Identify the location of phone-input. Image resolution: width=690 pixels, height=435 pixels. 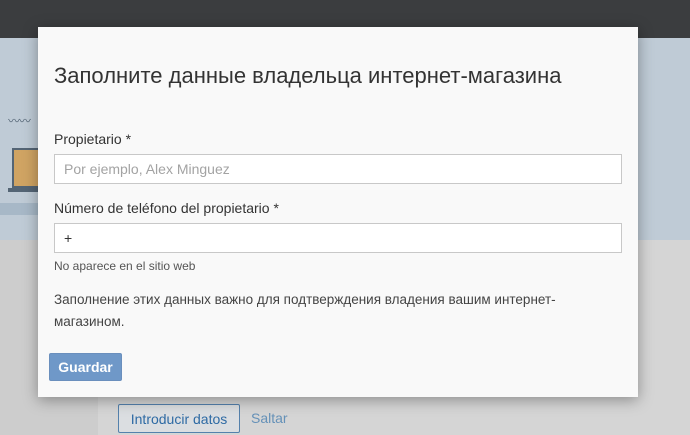
(338, 238).